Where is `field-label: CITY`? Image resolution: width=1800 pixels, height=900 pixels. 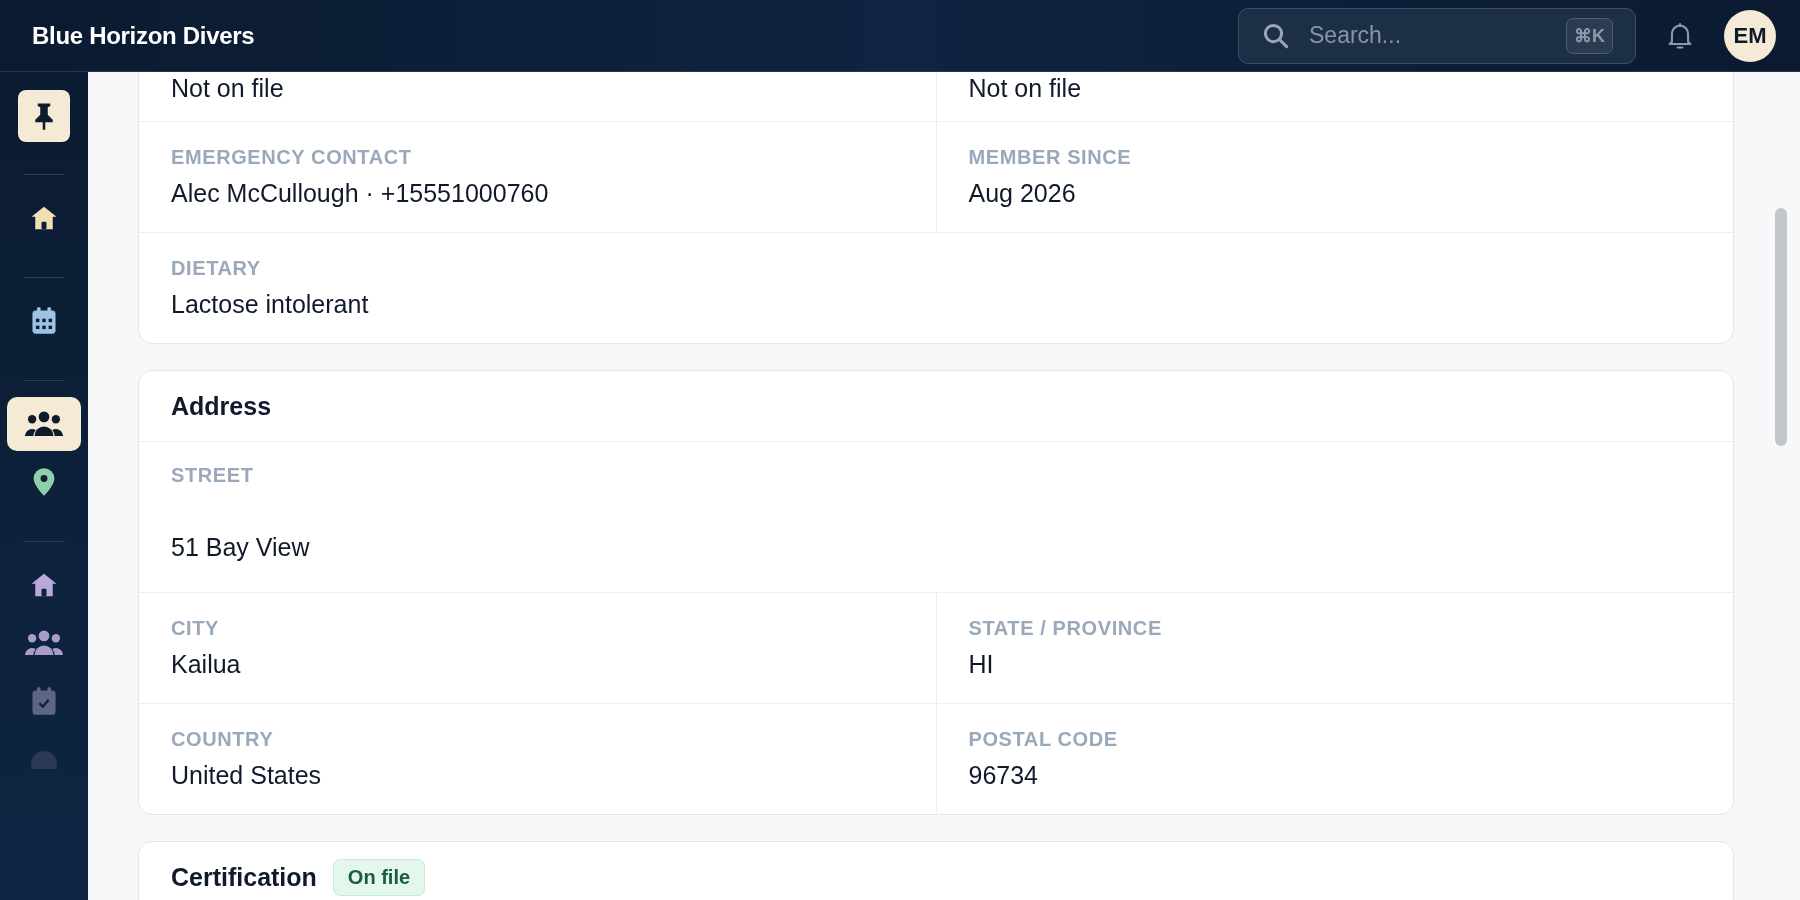 field-label: CITY is located at coordinates (195, 628).